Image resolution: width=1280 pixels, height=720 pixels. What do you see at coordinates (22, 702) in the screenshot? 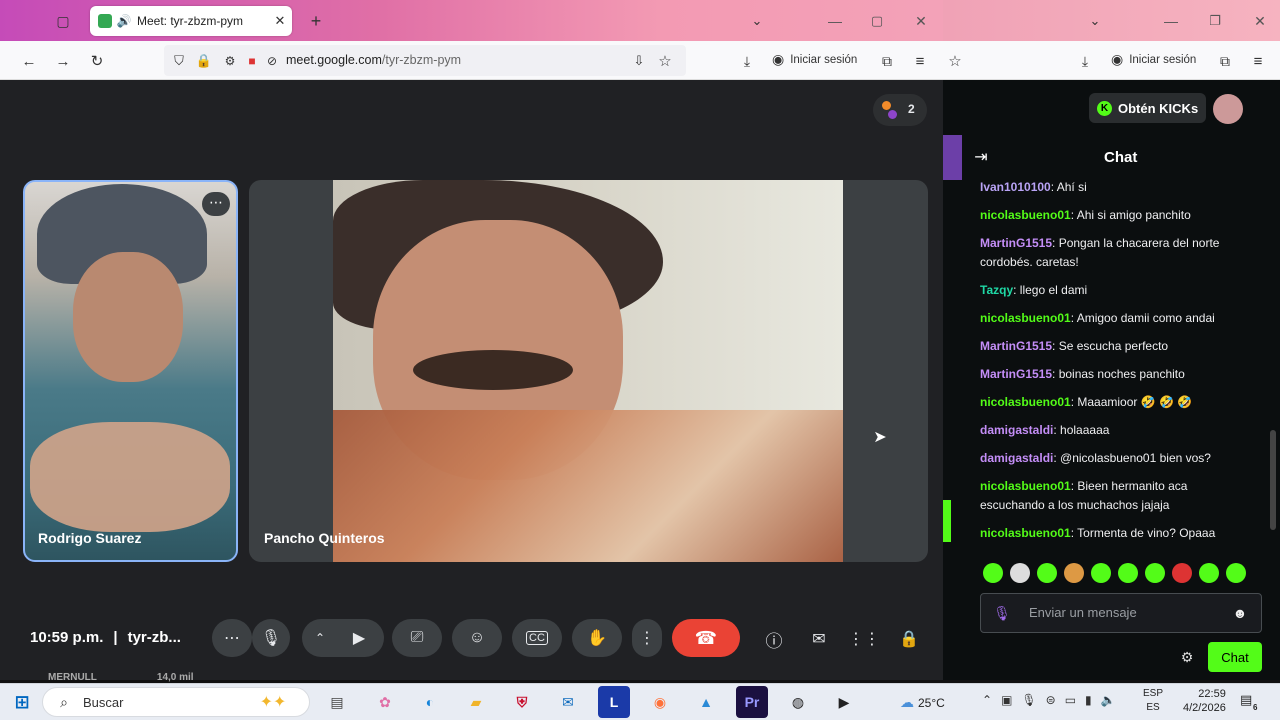
I see `windows-start-icon: ⊞` at bounding box center [22, 702].